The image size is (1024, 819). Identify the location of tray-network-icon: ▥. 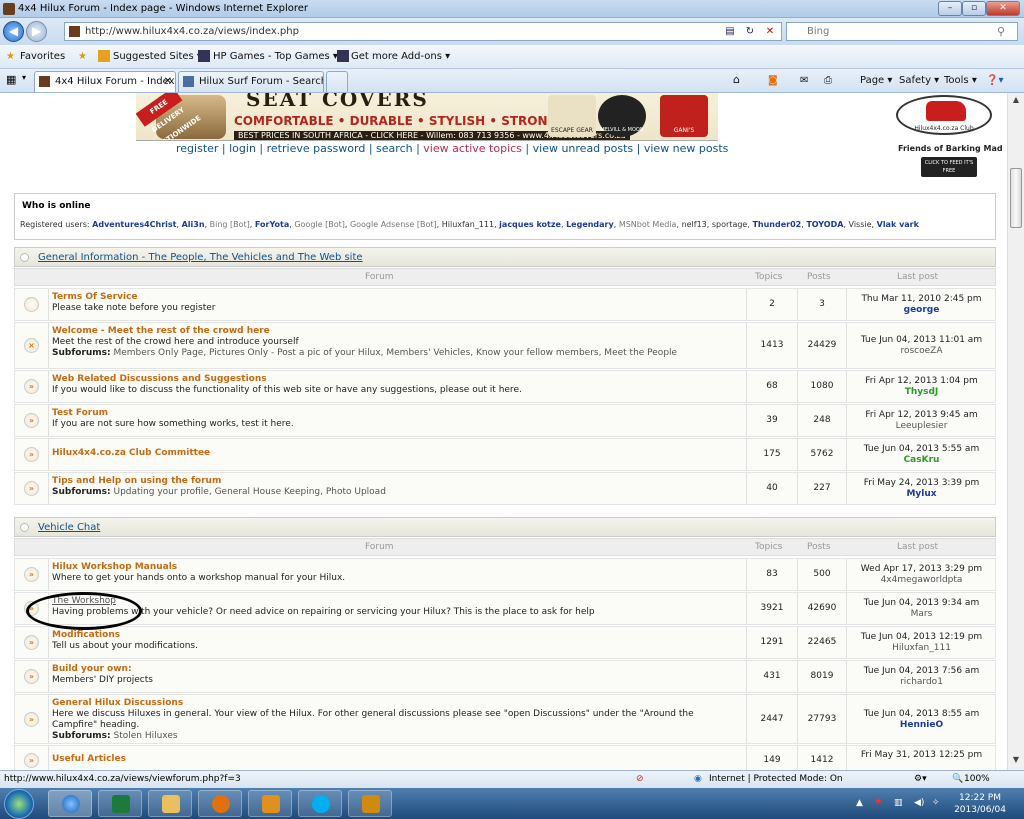
(898, 803).